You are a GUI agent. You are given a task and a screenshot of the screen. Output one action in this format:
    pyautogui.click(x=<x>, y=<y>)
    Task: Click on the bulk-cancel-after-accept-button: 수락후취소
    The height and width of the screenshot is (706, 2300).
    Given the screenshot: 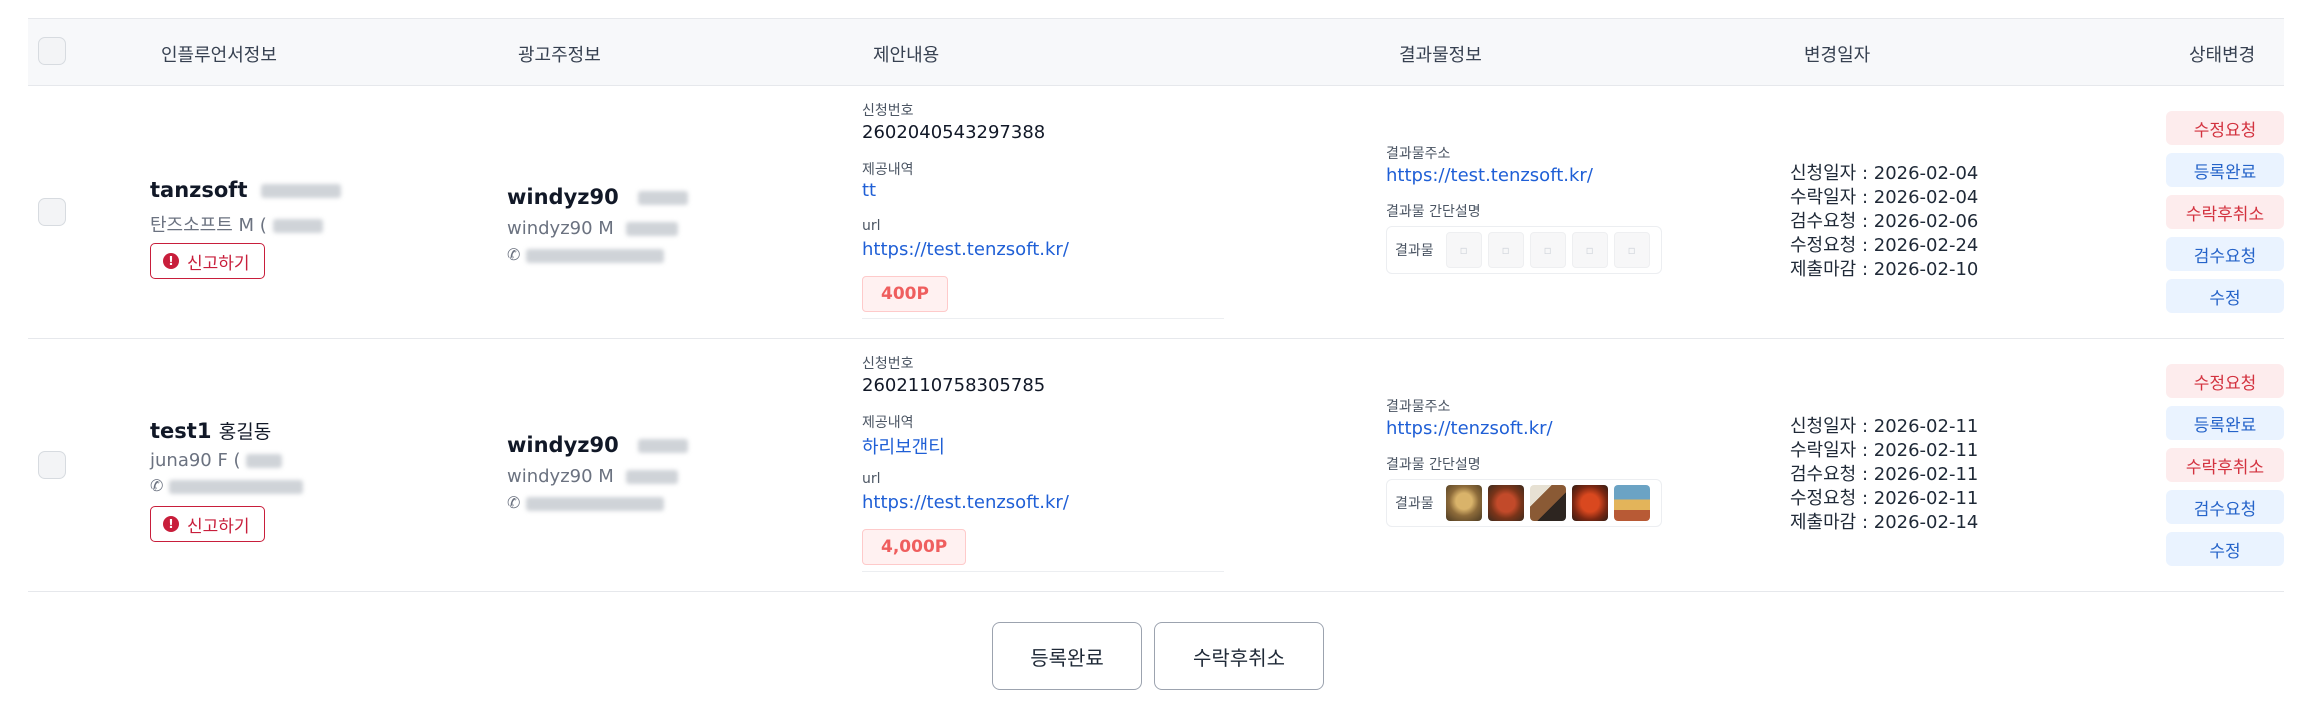 What is the action you would take?
    pyautogui.click(x=1239, y=656)
    